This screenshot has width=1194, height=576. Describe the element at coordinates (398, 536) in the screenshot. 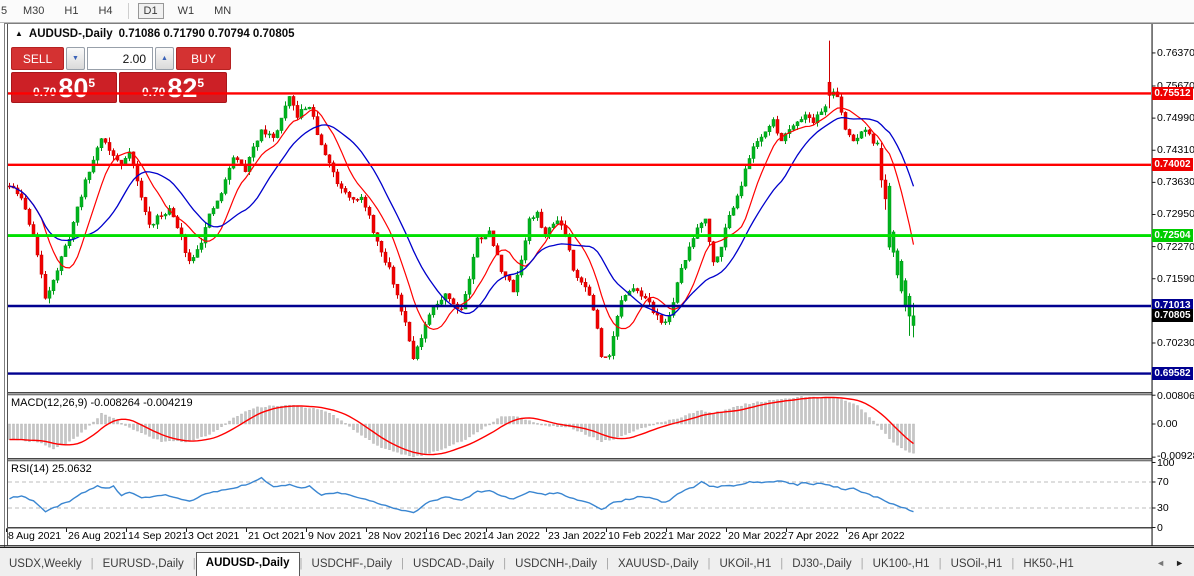

I see `date-axis-label: 28 Nov 2021` at that location.